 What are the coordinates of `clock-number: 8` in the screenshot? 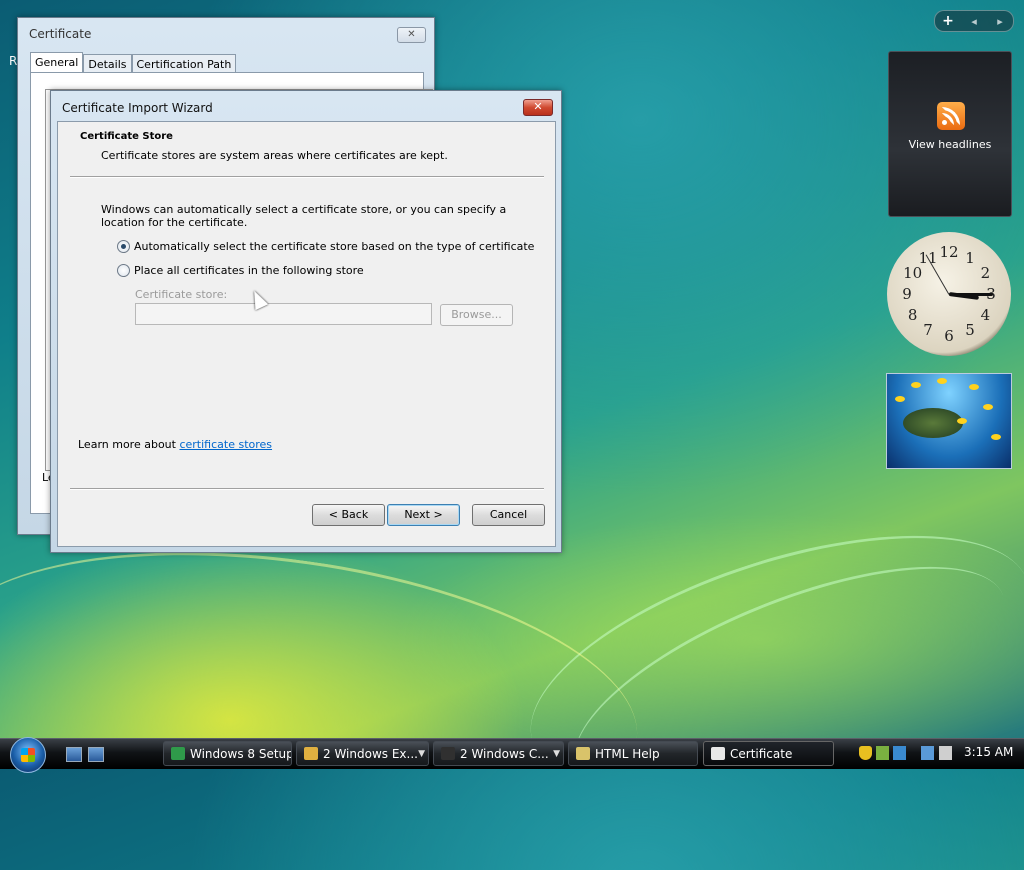 It's located at (912, 315).